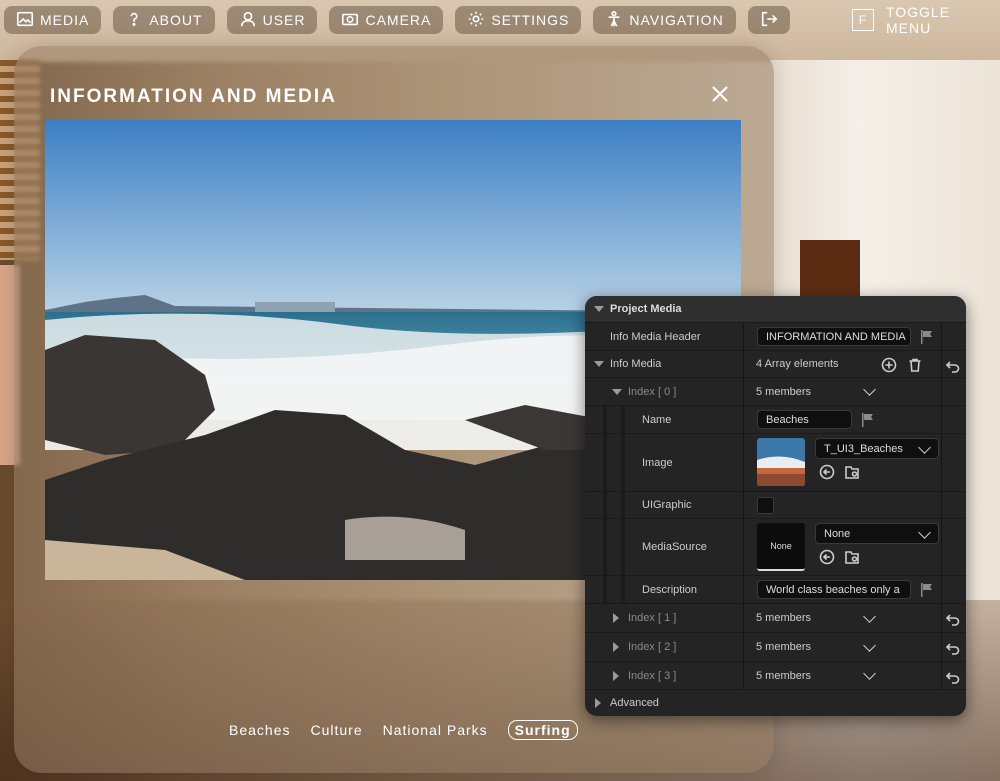 The width and height of the screenshot is (1000, 781). I want to click on index-2-label: Index [ 2 ], so click(652, 647).